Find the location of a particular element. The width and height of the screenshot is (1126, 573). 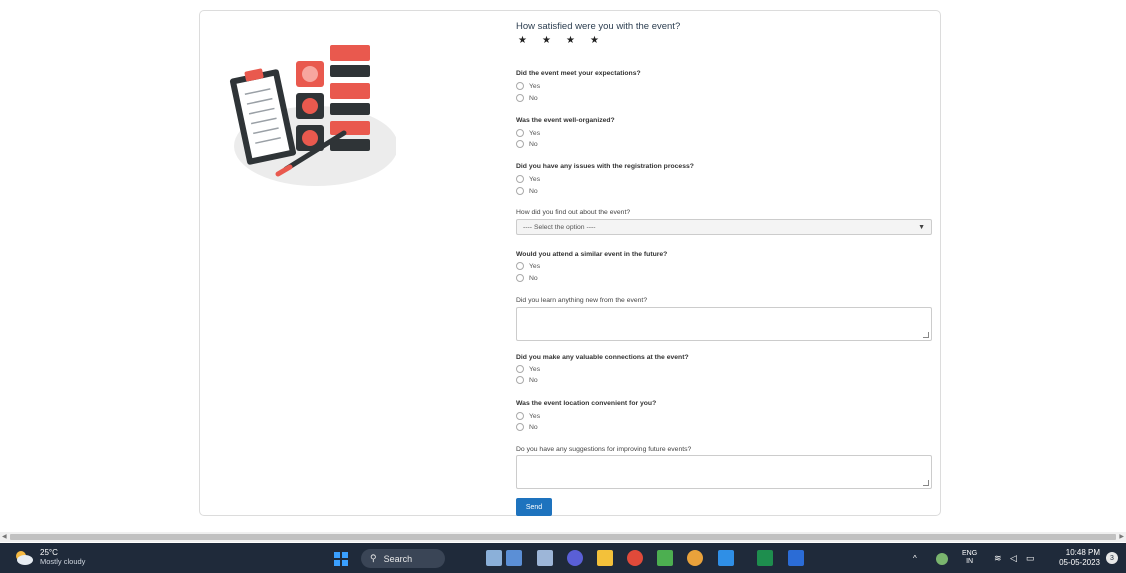

vscode-icon is located at coordinates (726, 558).